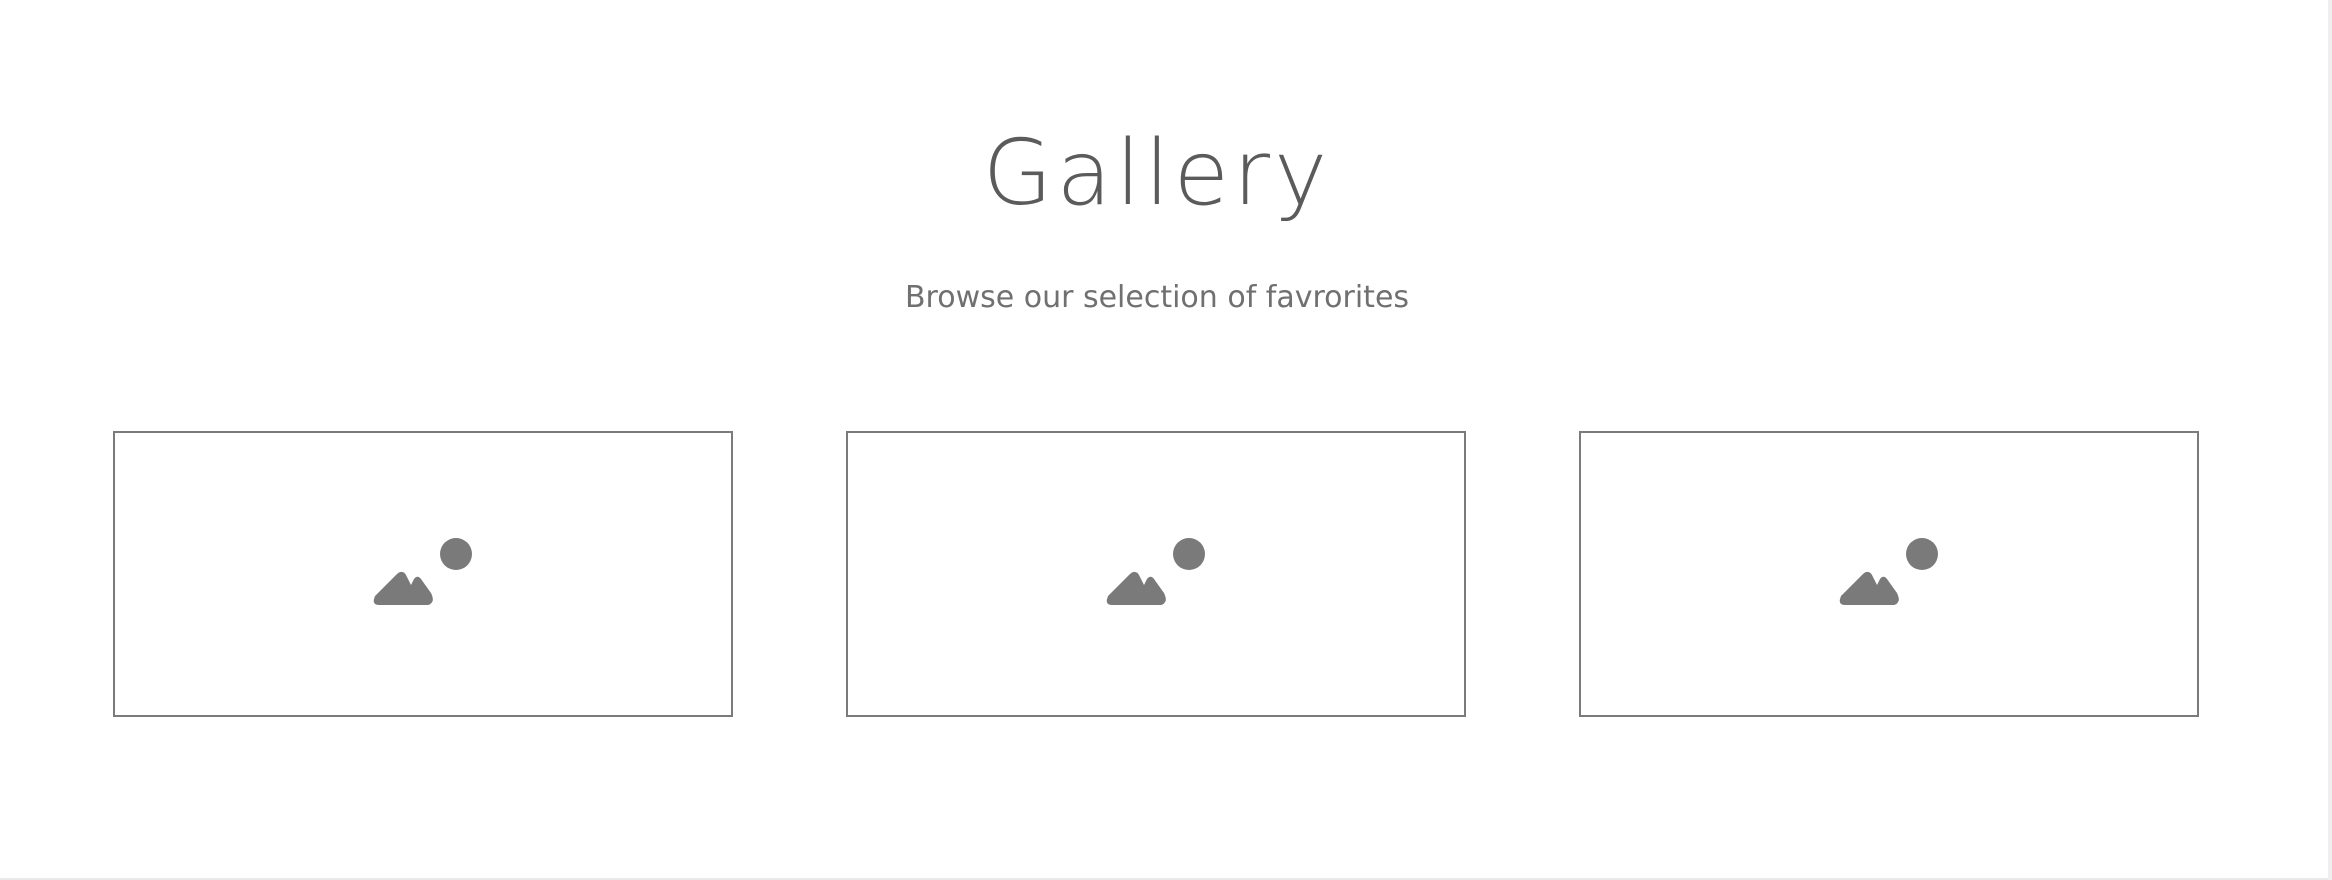 This screenshot has width=2332, height=880. What do you see at coordinates (2330, 440) in the screenshot?
I see `page-scroll-edge` at bounding box center [2330, 440].